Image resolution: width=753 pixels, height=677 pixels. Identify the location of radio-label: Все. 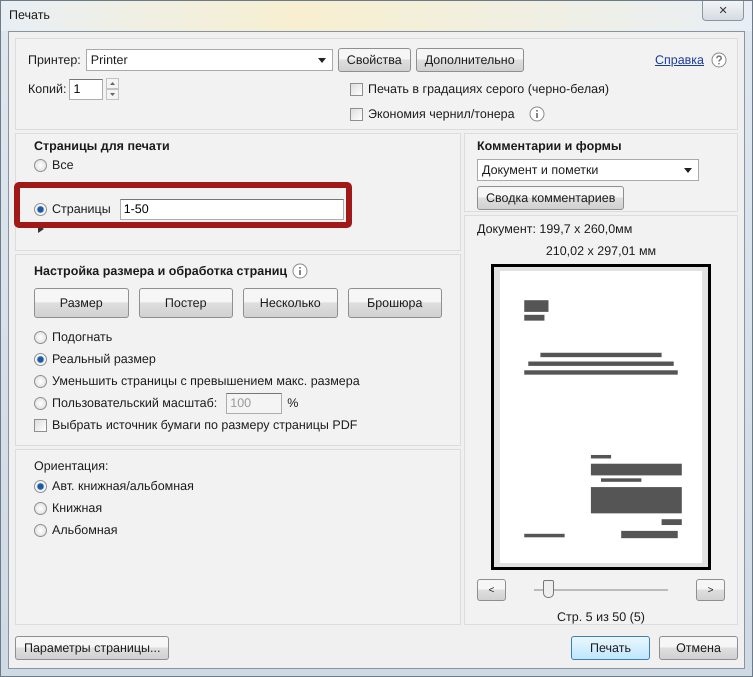
(63, 165).